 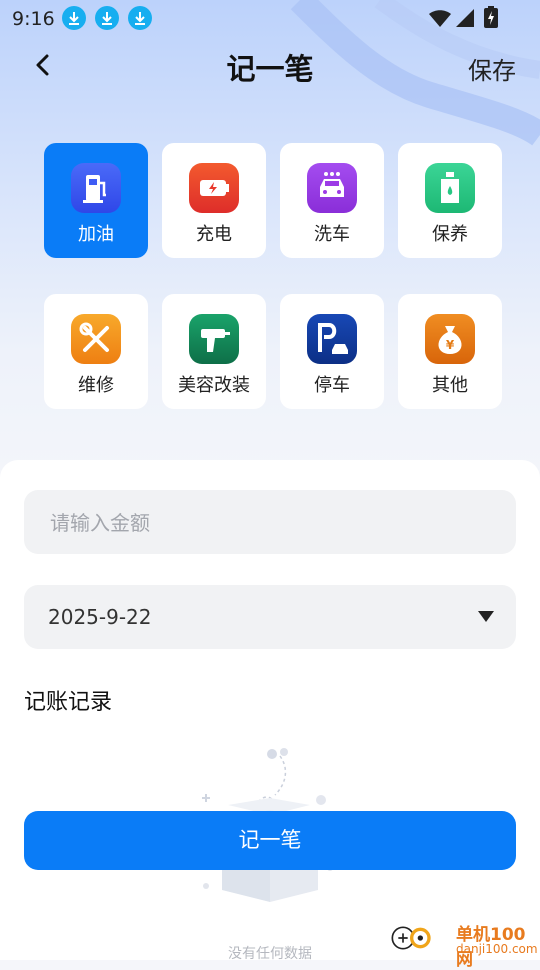 I want to click on oil-can-icon, so click(x=450, y=188).